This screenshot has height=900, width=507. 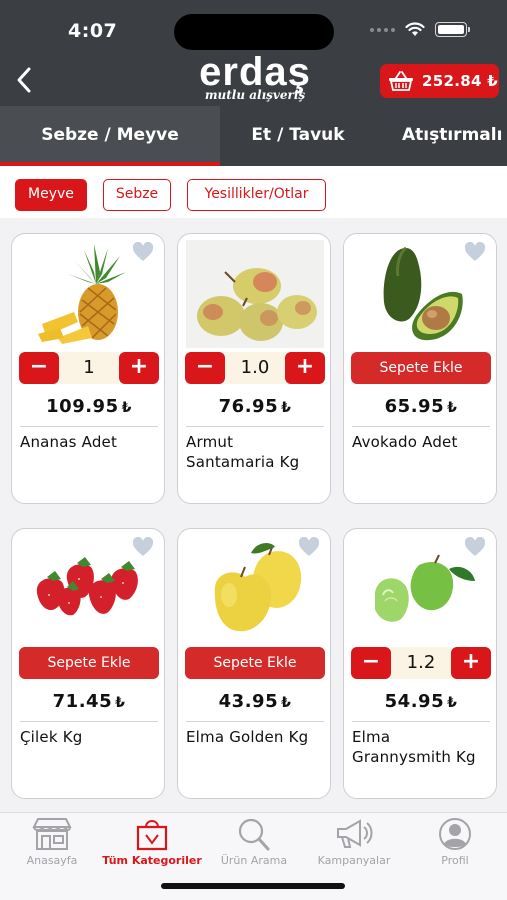 I want to click on product-card: − 1 + 109.95 ₺ Ananas Adet, so click(x=88, y=368).